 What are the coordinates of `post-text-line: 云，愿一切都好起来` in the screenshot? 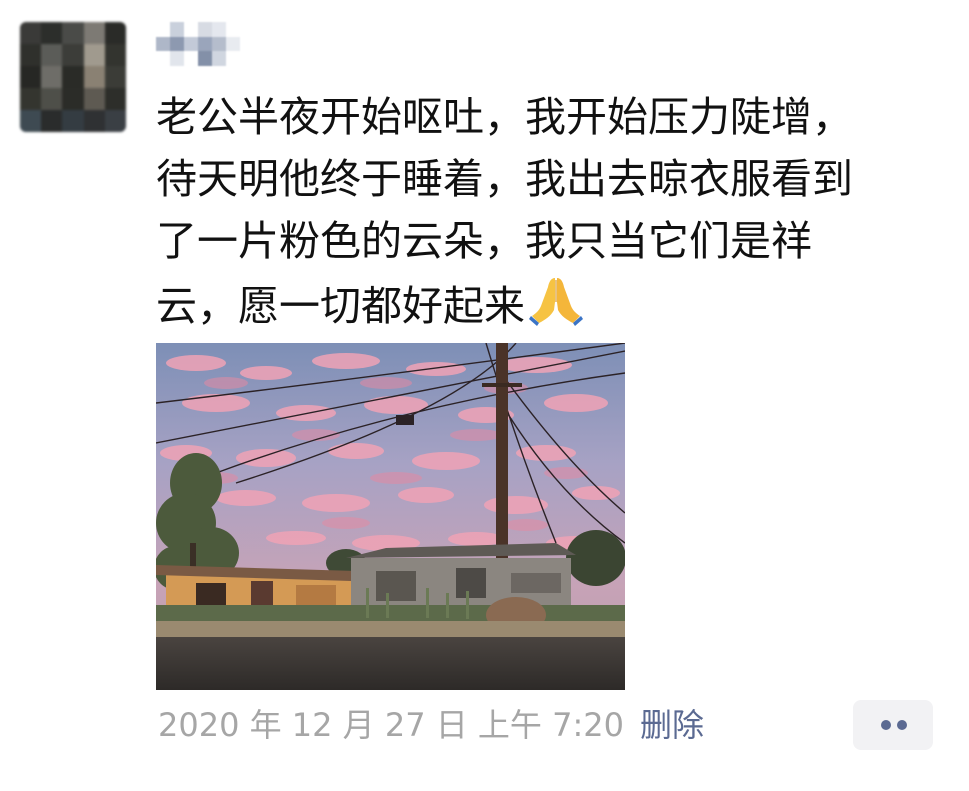 It's located at (551, 304).